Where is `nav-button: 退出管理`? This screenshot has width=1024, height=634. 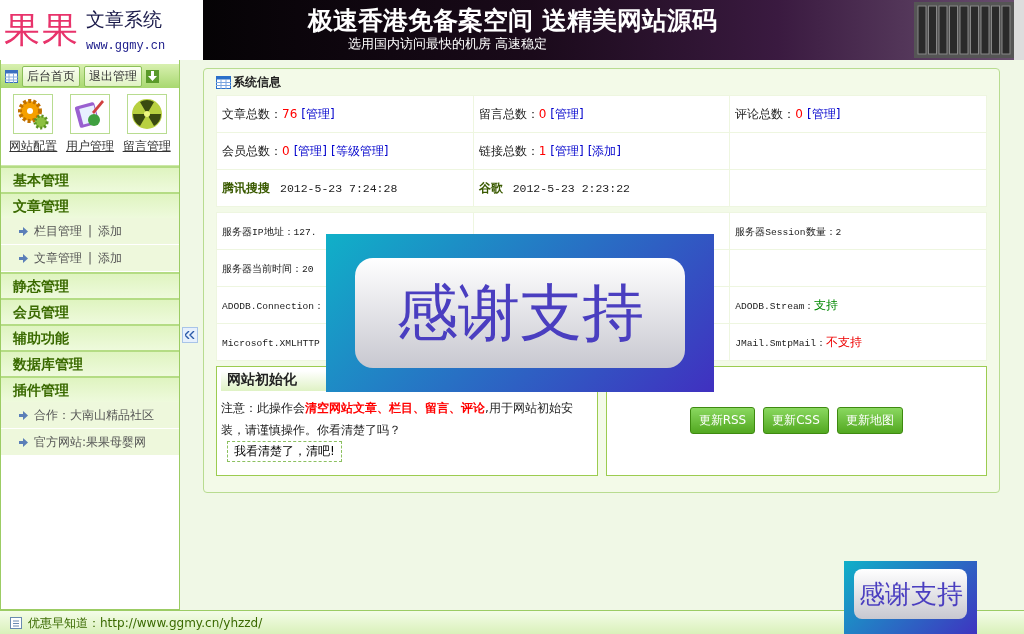
nav-button: 退出管理 is located at coordinates (113, 76).